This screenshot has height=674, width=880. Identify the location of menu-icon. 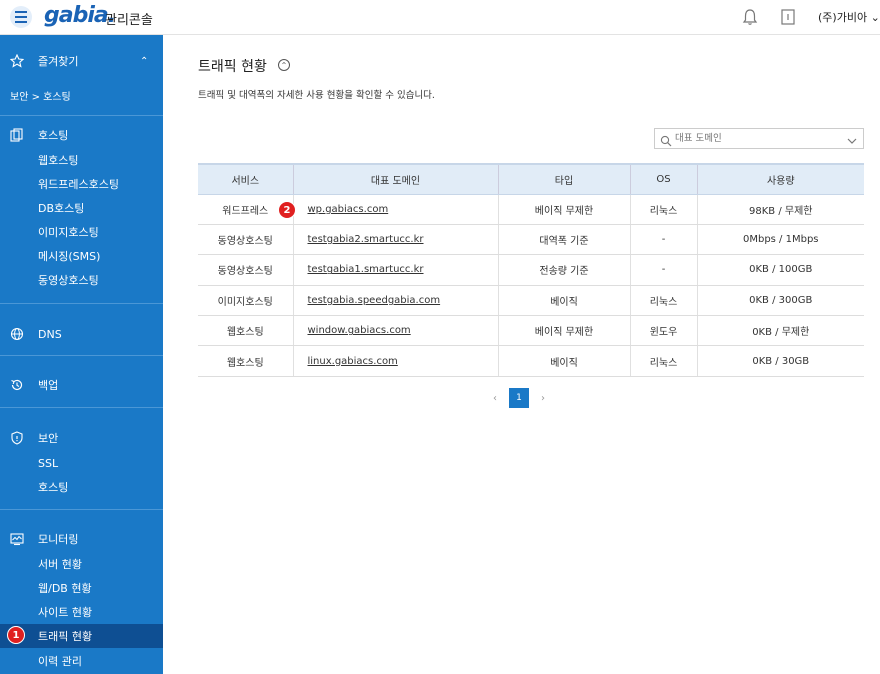
(21, 17).